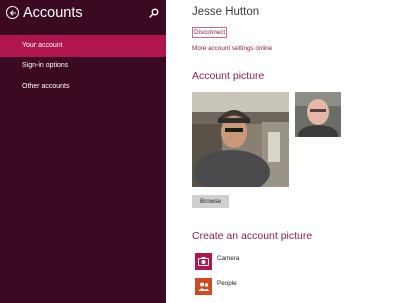  Describe the element at coordinates (228, 258) in the screenshot. I see `camera-label: Camera` at that location.